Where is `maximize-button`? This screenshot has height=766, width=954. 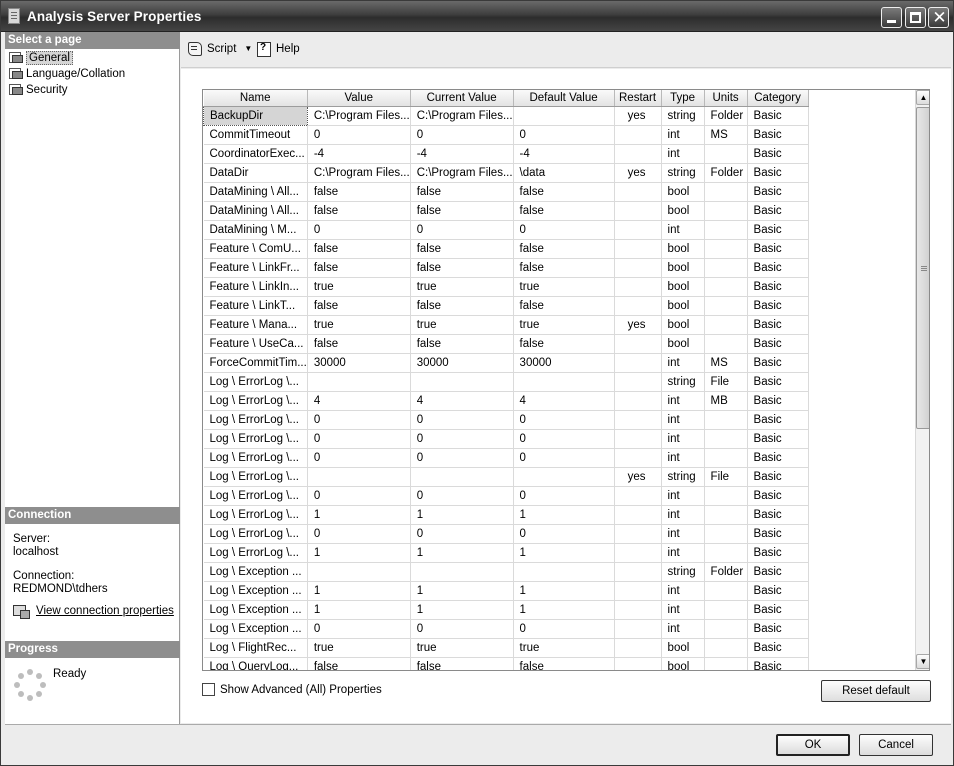
maximize-button is located at coordinates (915, 17).